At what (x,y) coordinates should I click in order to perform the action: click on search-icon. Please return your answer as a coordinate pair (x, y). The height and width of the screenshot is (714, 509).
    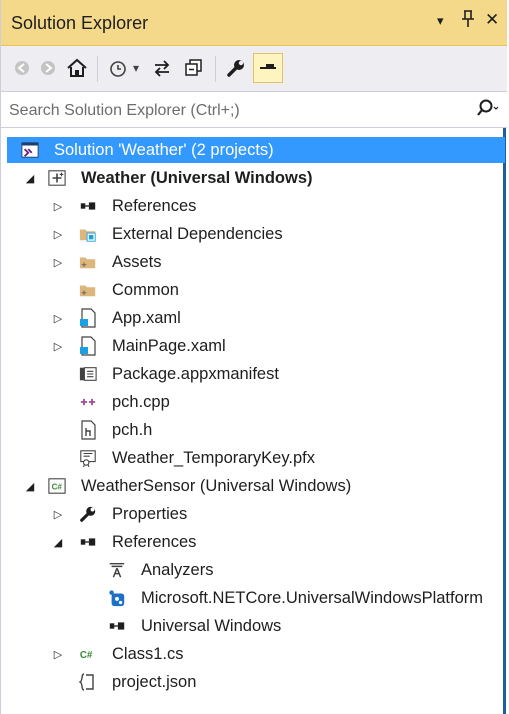
    Looking at the image, I should click on (488, 107).